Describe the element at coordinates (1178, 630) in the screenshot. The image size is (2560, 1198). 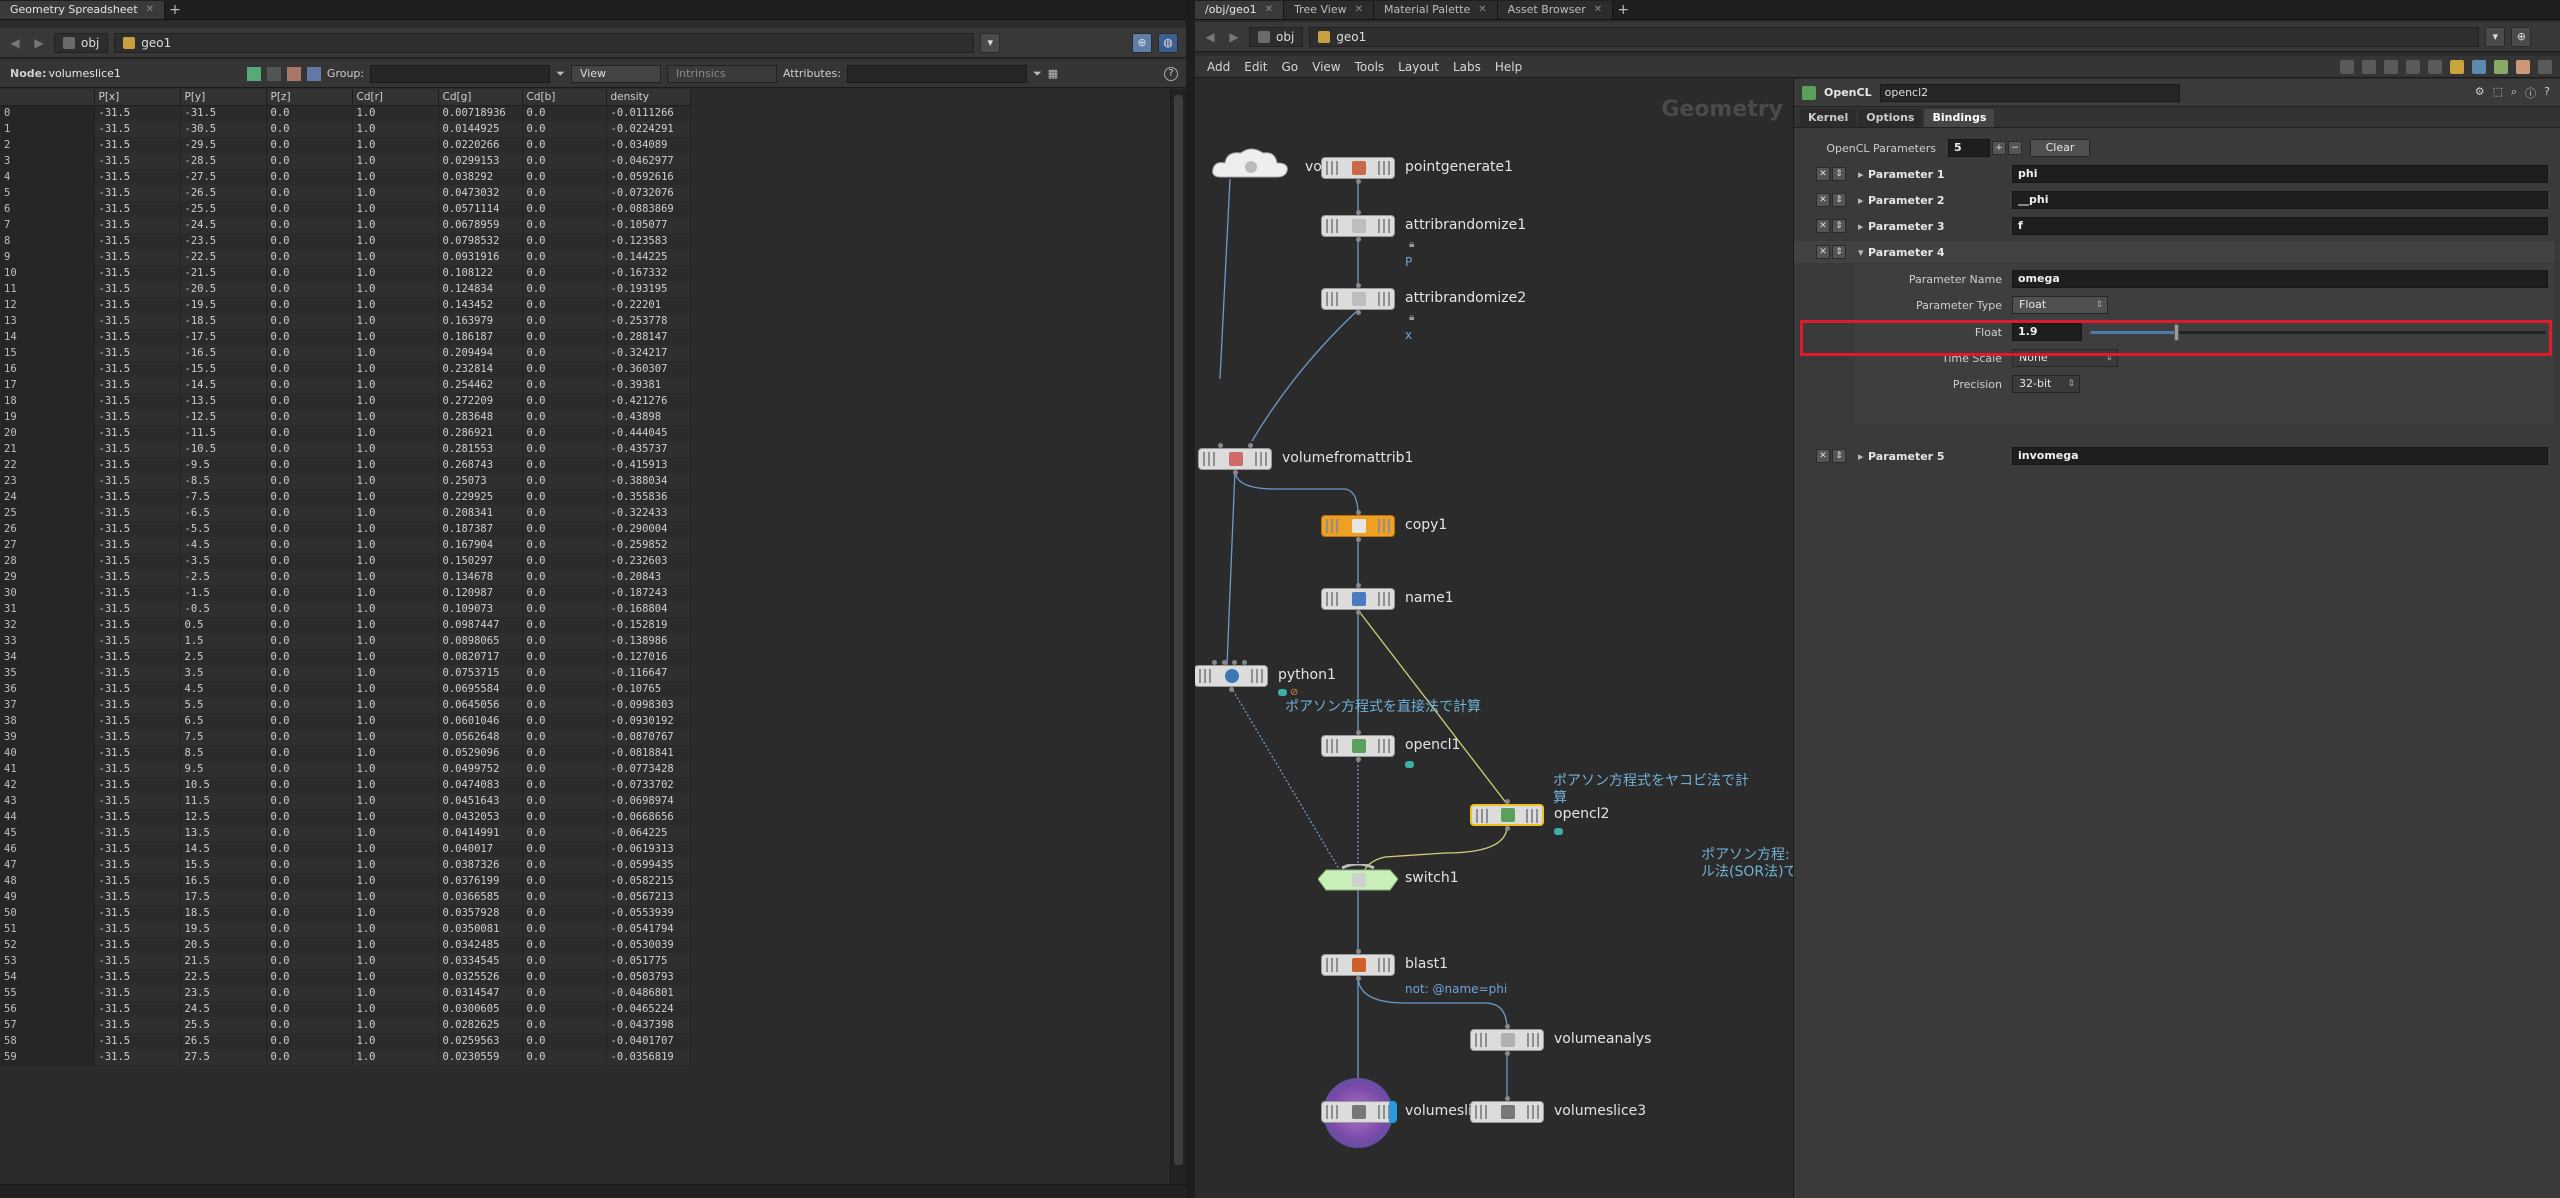
I see `scroll-thumb` at that location.